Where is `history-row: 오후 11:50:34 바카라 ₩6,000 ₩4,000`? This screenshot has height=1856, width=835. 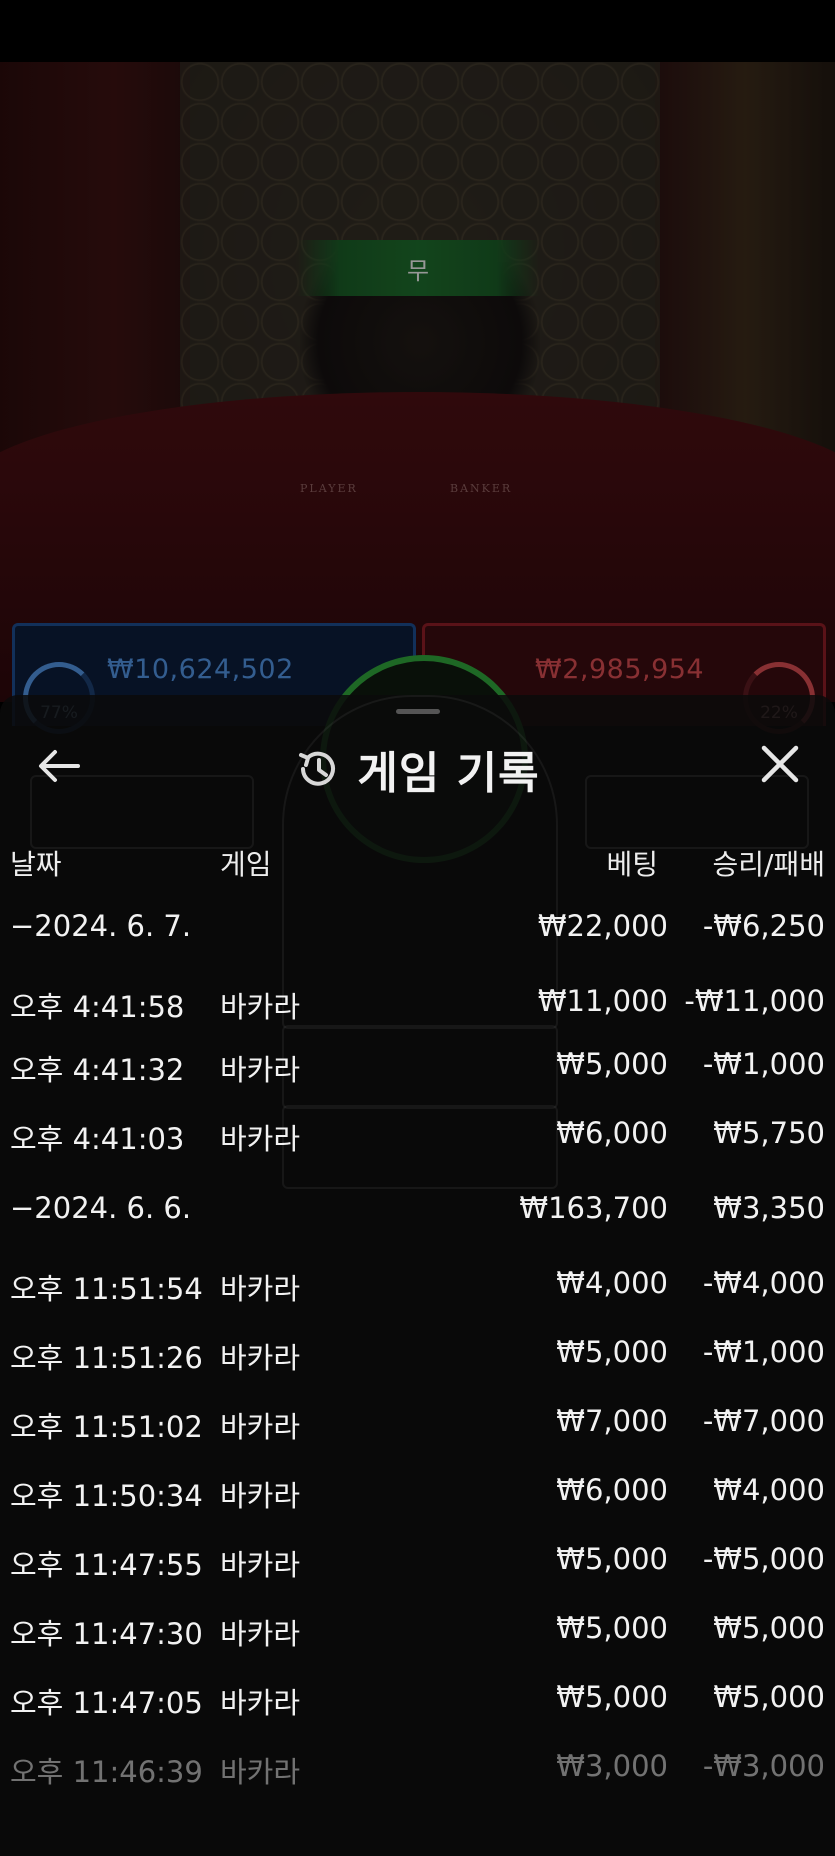 history-row: 오후 11:50:34 바카라 ₩6,000 ₩4,000 is located at coordinates (417, 1507).